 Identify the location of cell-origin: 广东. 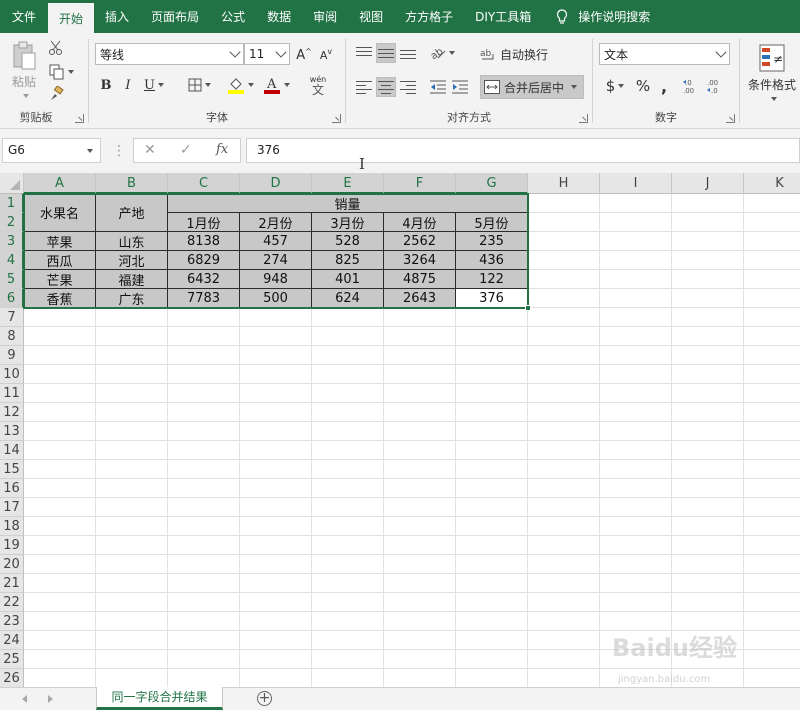
(132, 298).